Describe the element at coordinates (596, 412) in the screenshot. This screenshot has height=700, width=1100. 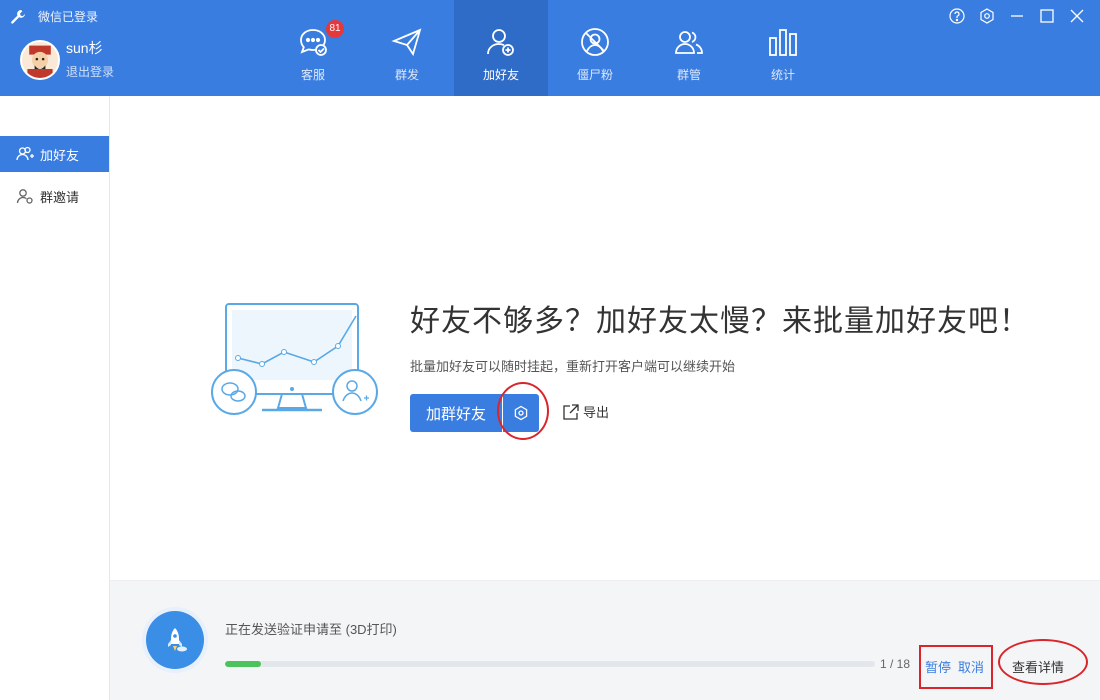
I see `export-label: 导出` at that location.